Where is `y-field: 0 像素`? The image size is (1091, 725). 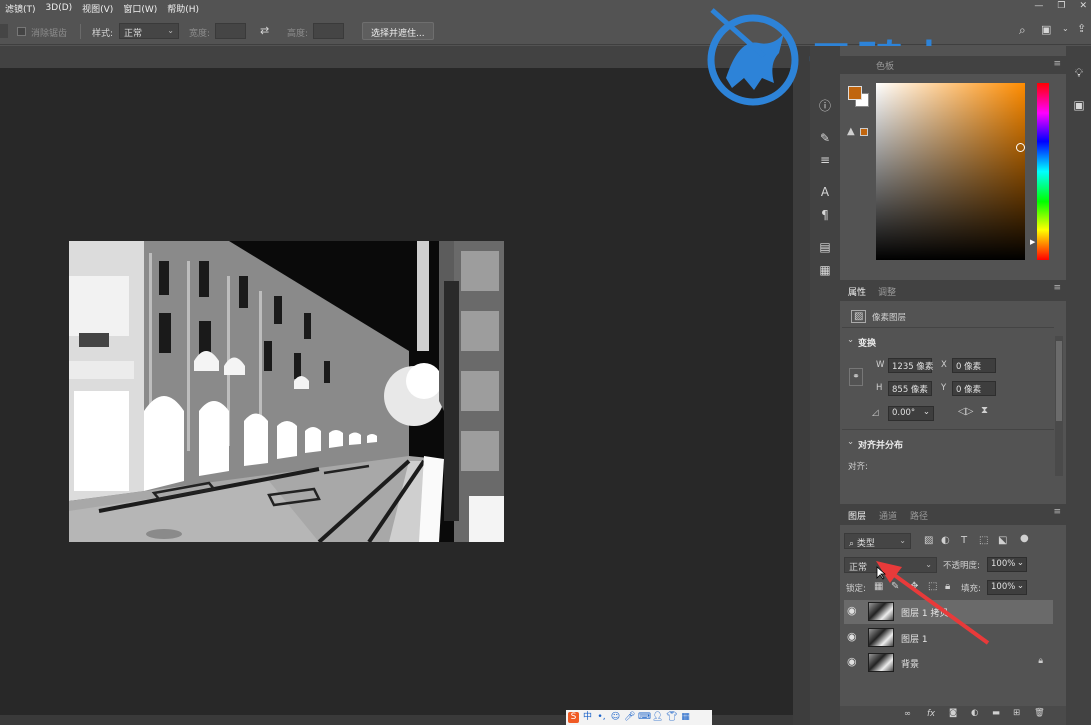 y-field: 0 像素 is located at coordinates (974, 388).